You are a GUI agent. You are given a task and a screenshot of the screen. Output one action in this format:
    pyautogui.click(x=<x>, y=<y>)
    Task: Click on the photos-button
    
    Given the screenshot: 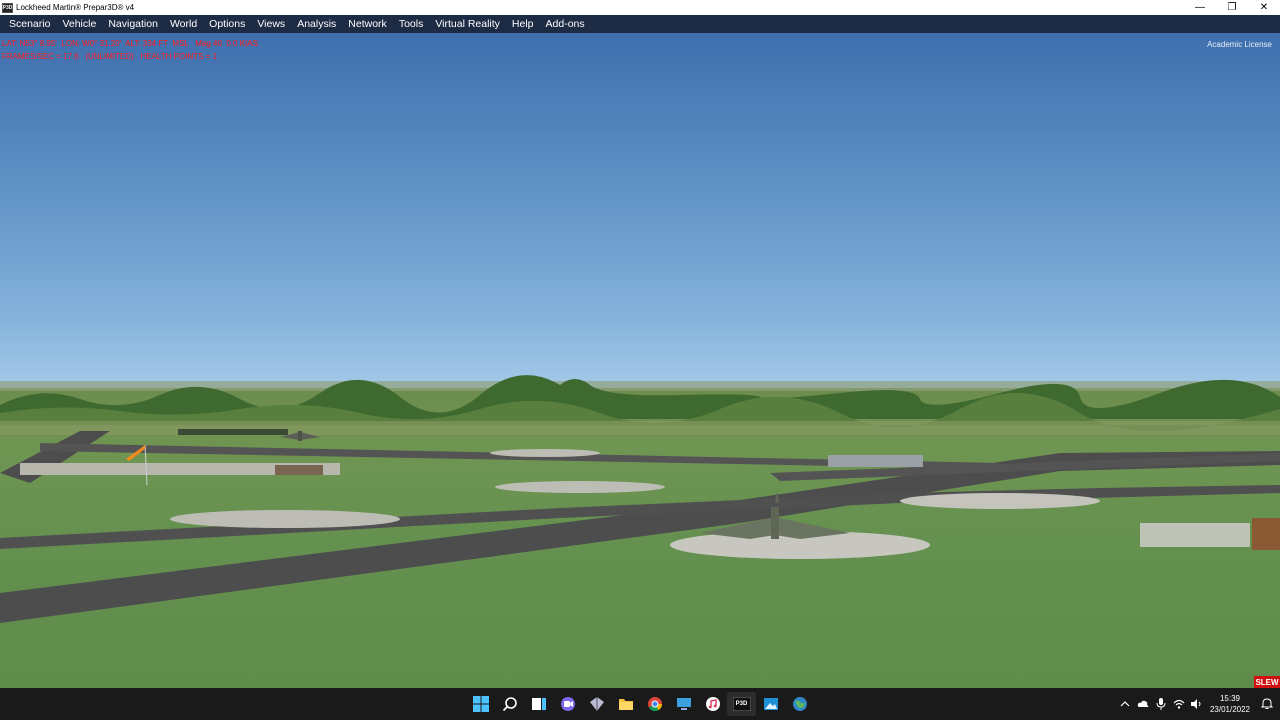 What is the action you would take?
    pyautogui.click(x=770, y=704)
    